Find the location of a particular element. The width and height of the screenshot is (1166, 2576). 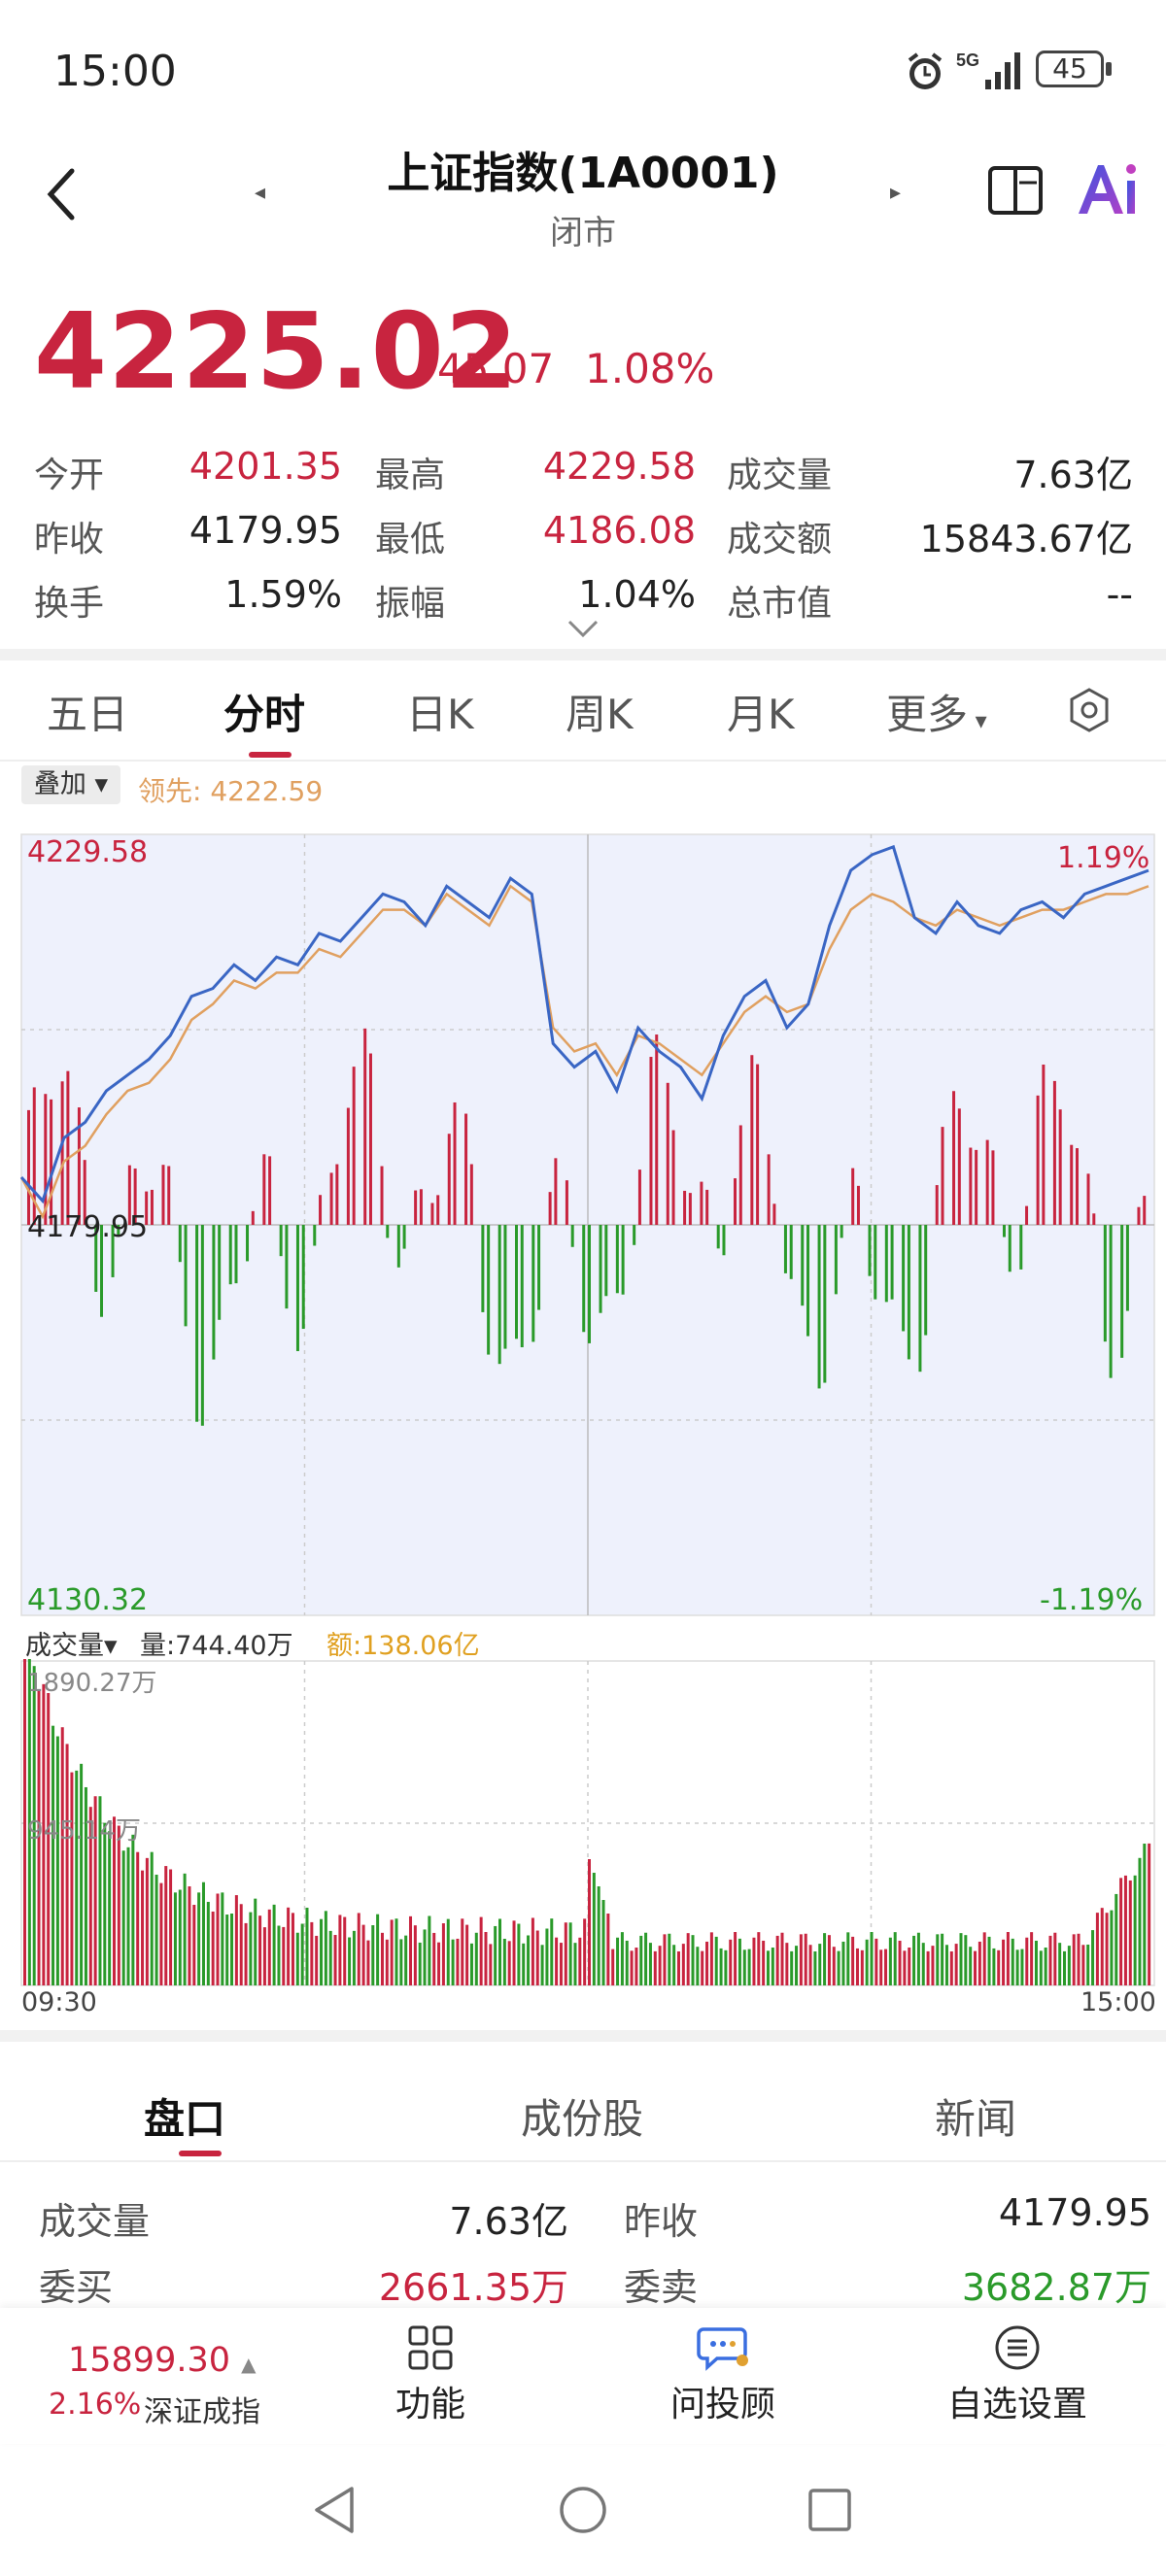

volume-button: 成交量▾ is located at coordinates (71, 1643).